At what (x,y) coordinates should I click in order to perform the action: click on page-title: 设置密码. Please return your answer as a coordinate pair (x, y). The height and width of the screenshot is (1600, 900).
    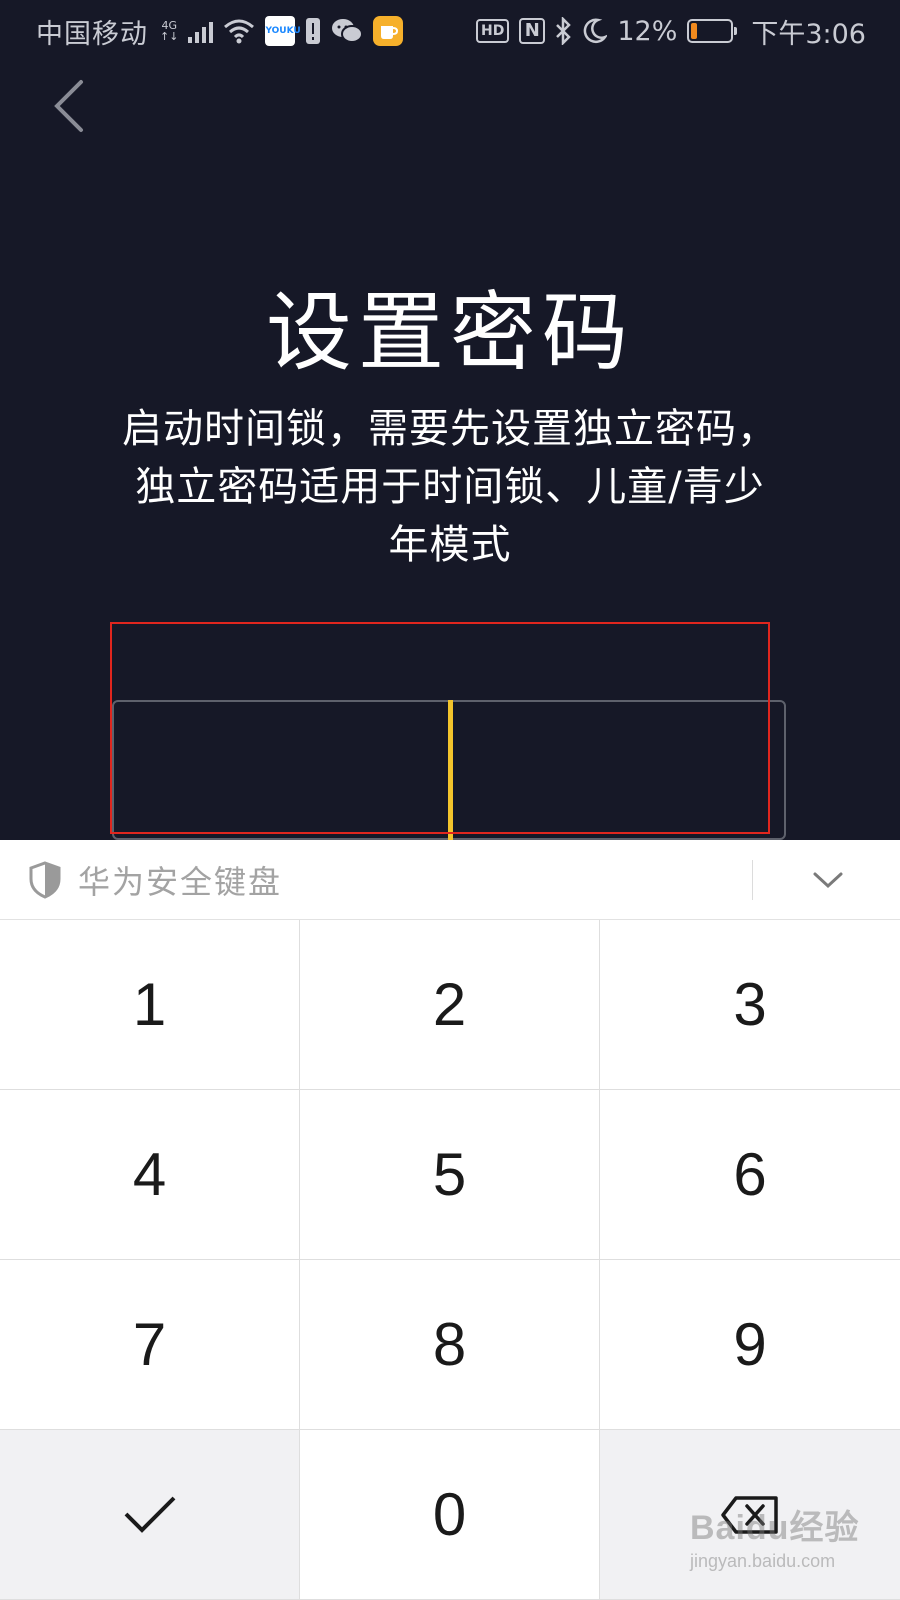
    Looking at the image, I should click on (450, 333).